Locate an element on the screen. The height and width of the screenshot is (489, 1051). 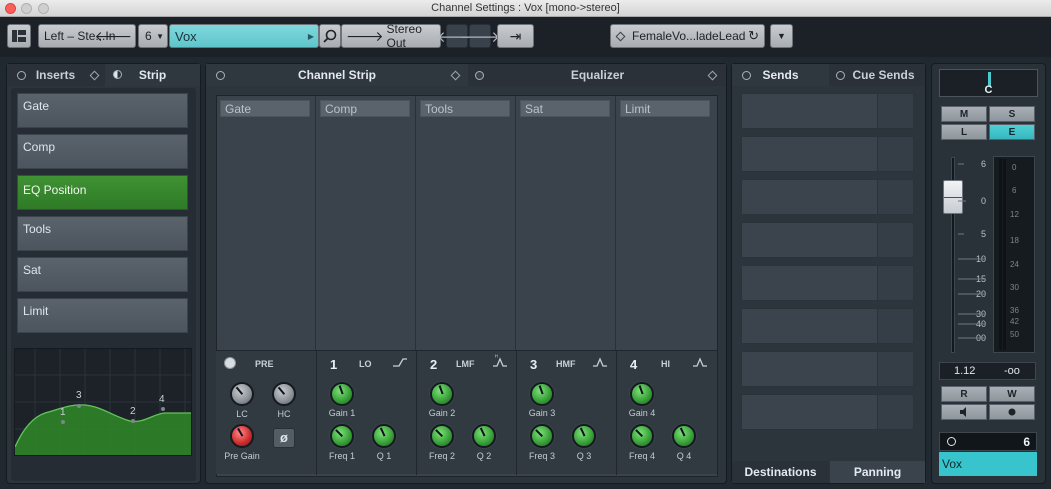
band-4-name: HI is located at coordinates (665, 364).